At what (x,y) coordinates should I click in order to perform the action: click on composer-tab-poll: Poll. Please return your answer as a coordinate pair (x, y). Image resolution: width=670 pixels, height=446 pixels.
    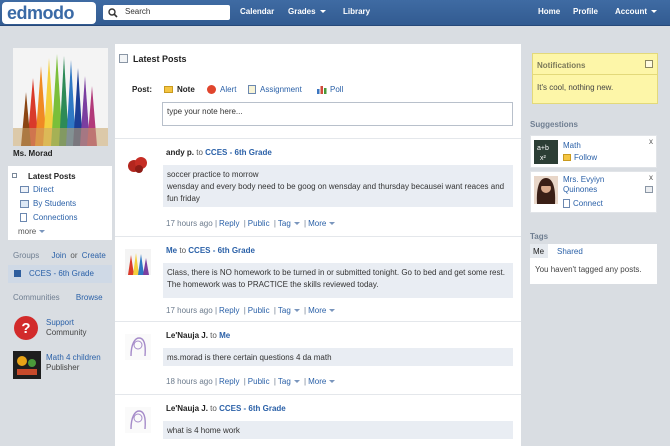
    Looking at the image, I should click on (330, 90).